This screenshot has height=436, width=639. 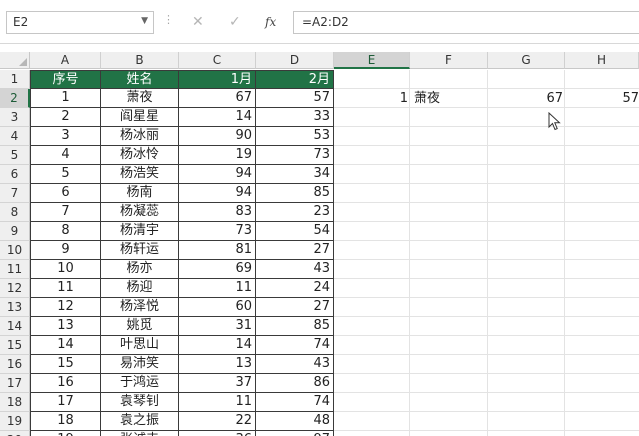 I want to click on cell-a9: 8, so click(x=65, y=231).